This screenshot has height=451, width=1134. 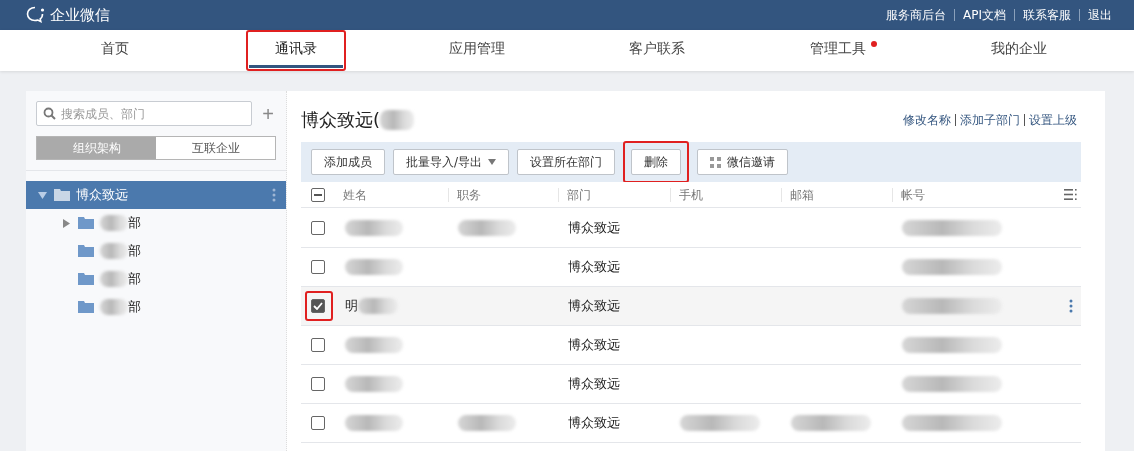 What do you see at coordinates (42, 195) in the screenshot?
I see `collapse-triangle-icon` at bounding box center [42, 195].